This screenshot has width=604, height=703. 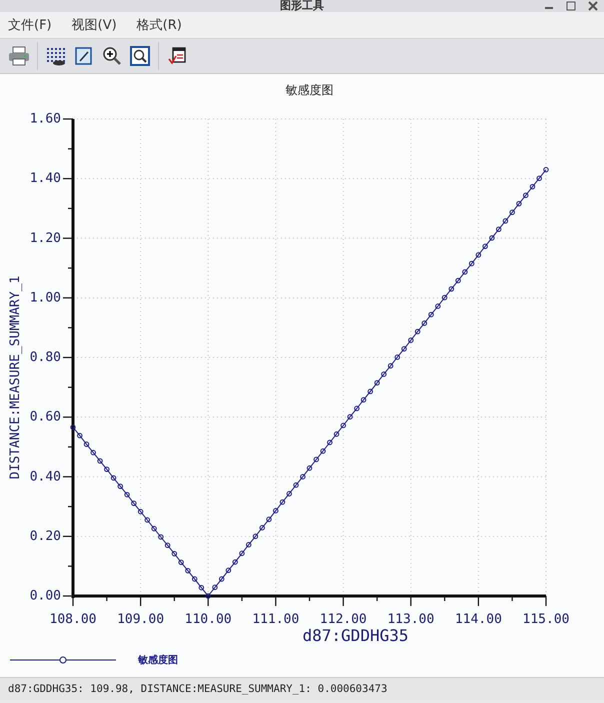 I want to click on chart-title: 敏感度图, so click(x=310, y=90).